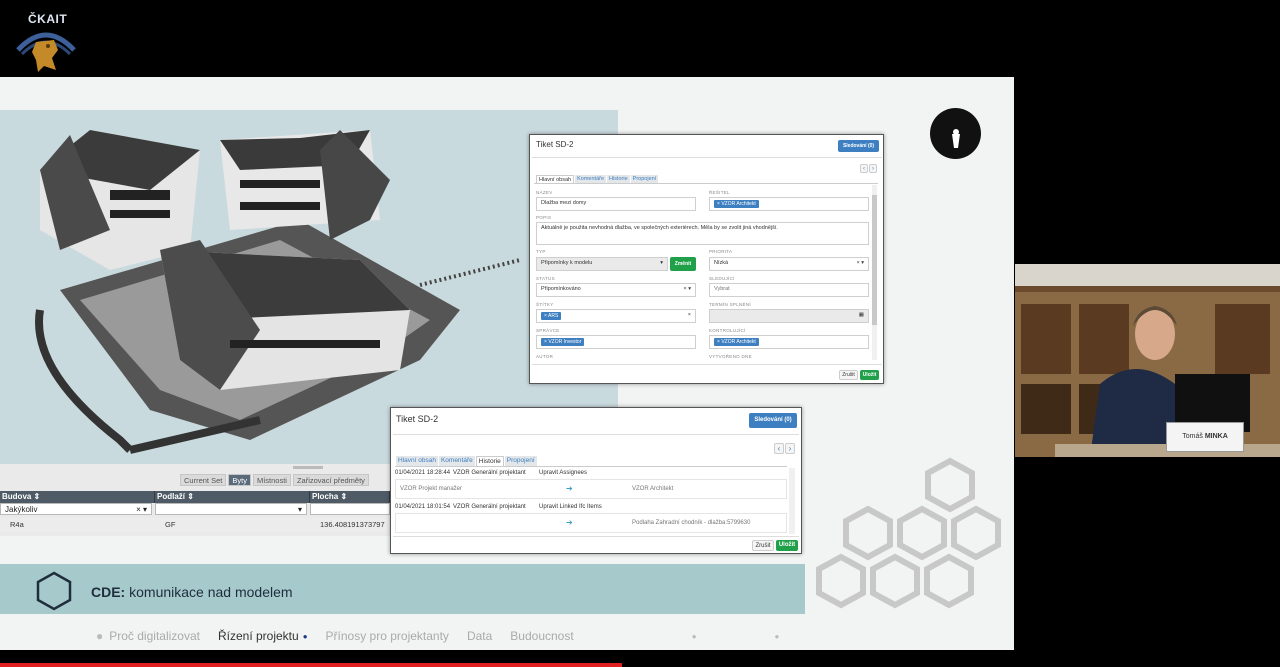 The height and width of the screenshot is (667, 1280). Describe the element at coordinates (730, 304) in the screenshot. I see `label-termin: TERMÍN SPLNĚNÍ` at that location.